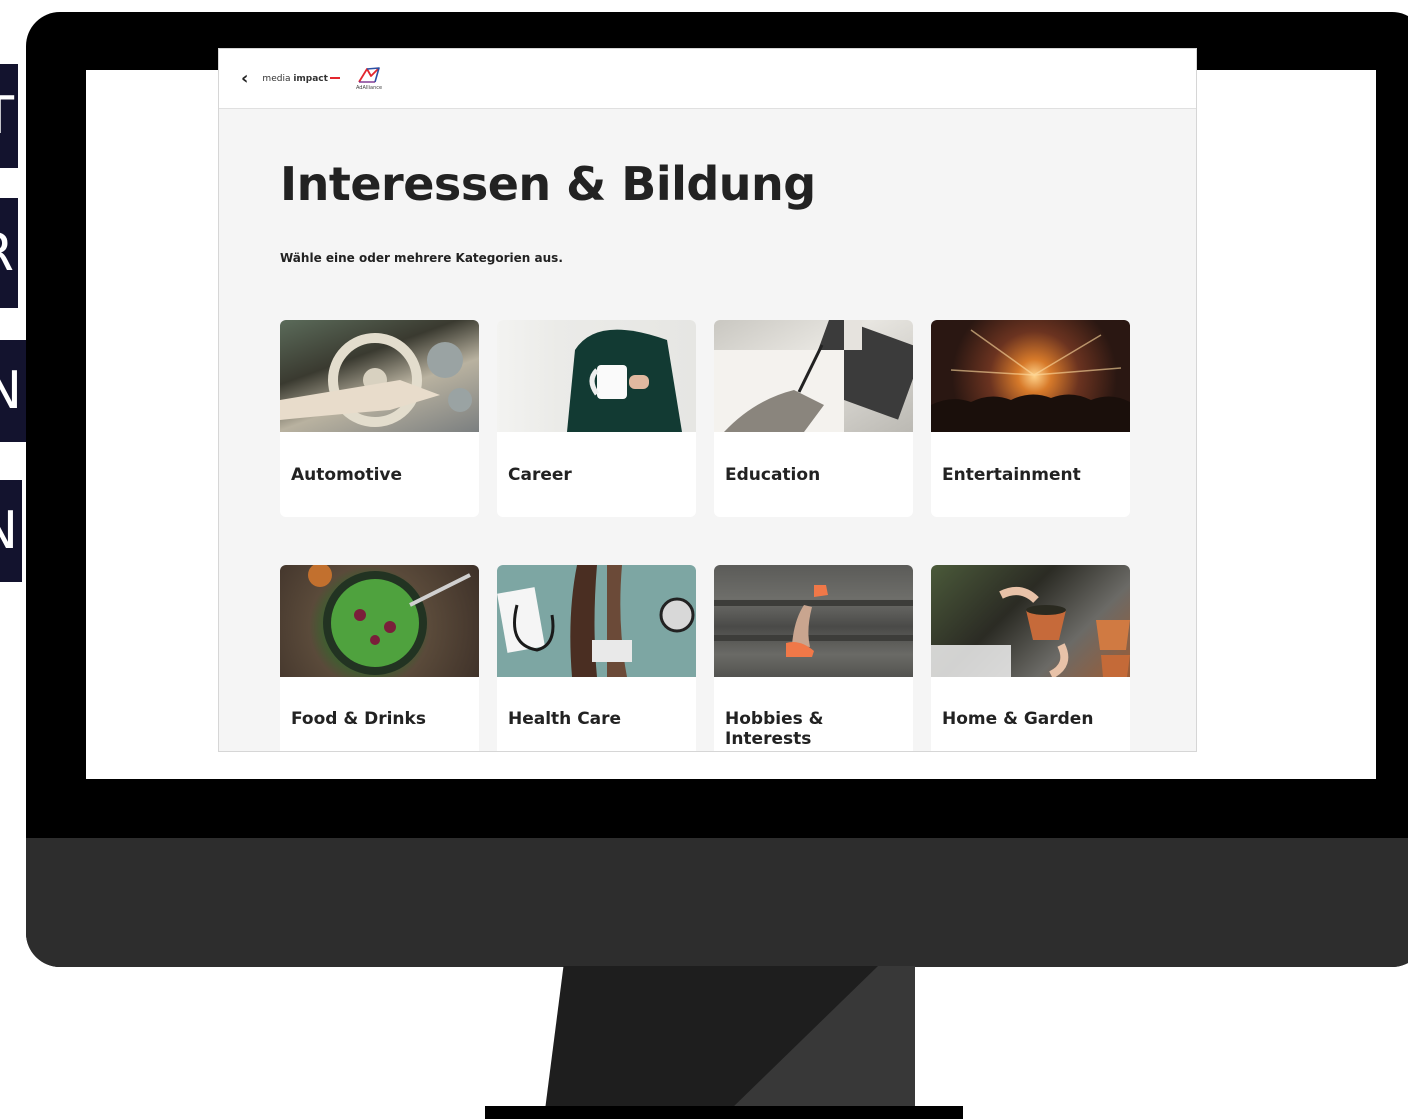 The width and height of the screenshot is (1408, 1119). Describe the element at coordinates (369, 88) in the screenshot. I see `adalliance-wordmark: AdAlliance` at that location.